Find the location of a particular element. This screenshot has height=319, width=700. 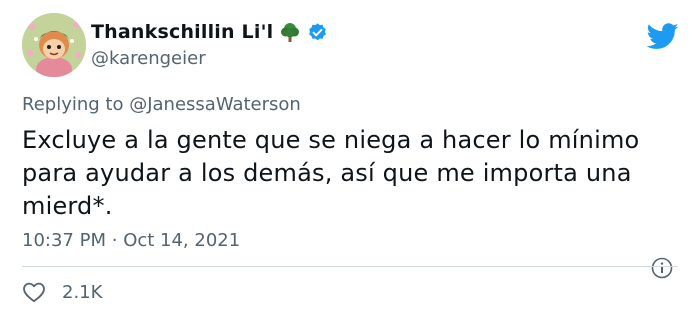

like-count: 2.1K is located at coordinates (82, 292).